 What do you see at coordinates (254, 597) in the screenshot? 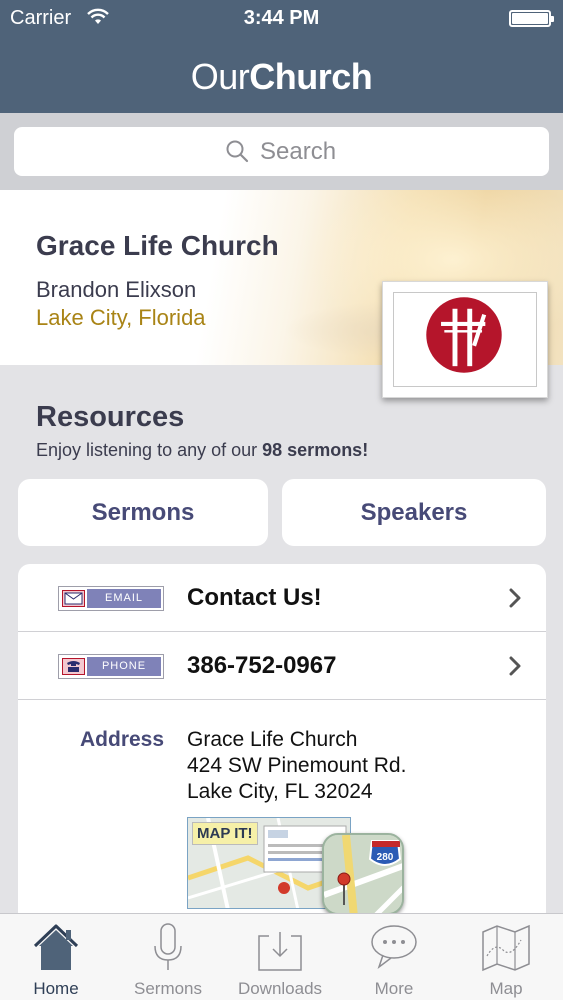
I see `contact-us-label: Contact Us!` at bounding box center [254, 597].